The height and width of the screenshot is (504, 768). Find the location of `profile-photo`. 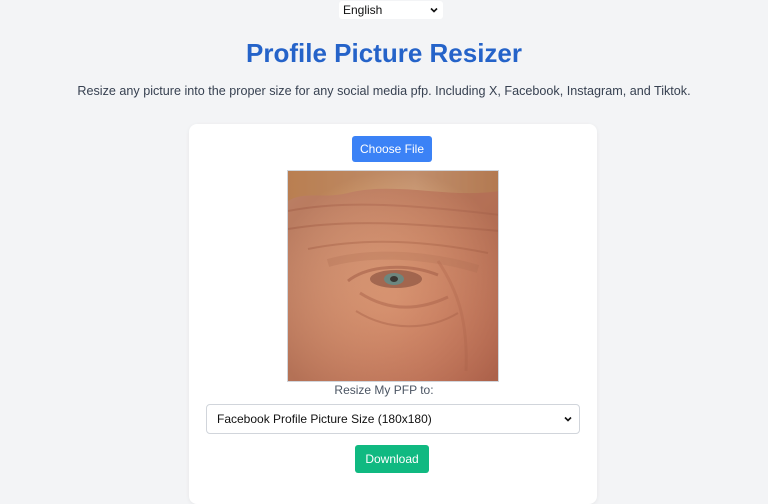

profile-photo is located at coordinates (393, 276).